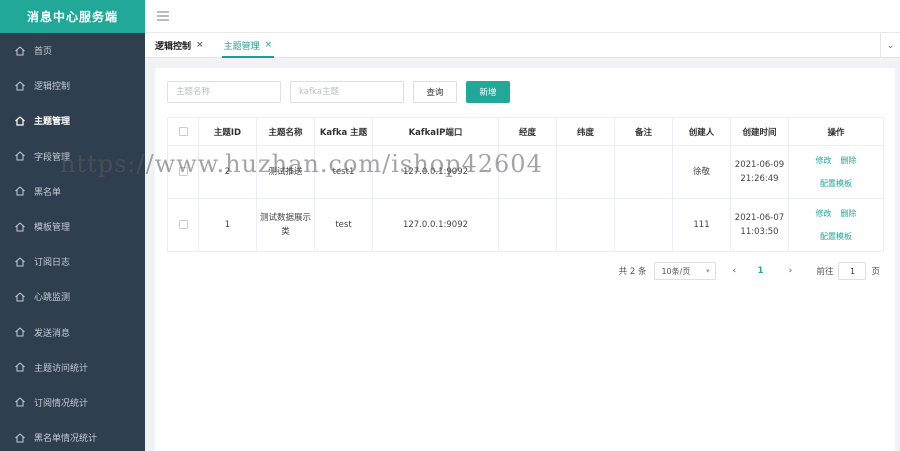 Image resolution: width=900 pixels, height=451 pixels. What do you see at coordinates (173, 46) in the screenshot?
I see `tab-label: 逻辑控制` at bounding box center [173, 46].